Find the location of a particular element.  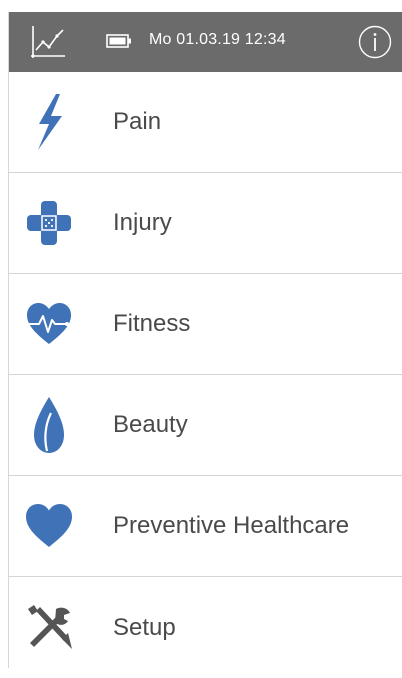

tools-icon is located at coordinates (49, 628).